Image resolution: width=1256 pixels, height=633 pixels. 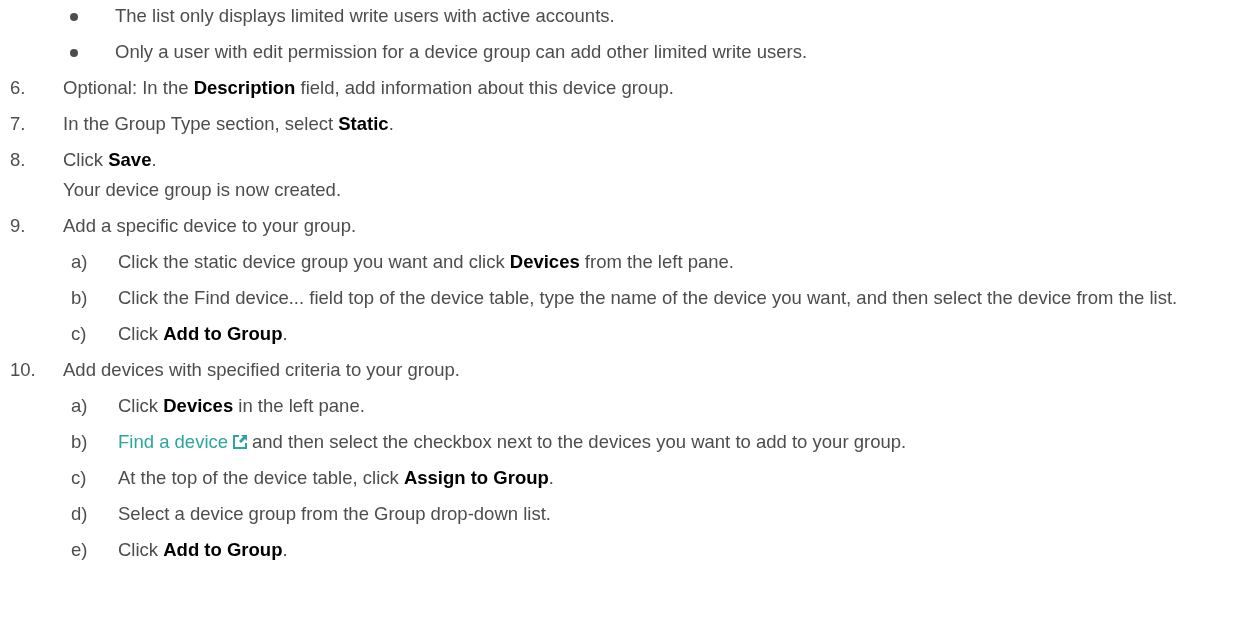 I want to click on list-text: Only a user with edit permission for a device group can add other limited write users., so click(x=461, y=52).